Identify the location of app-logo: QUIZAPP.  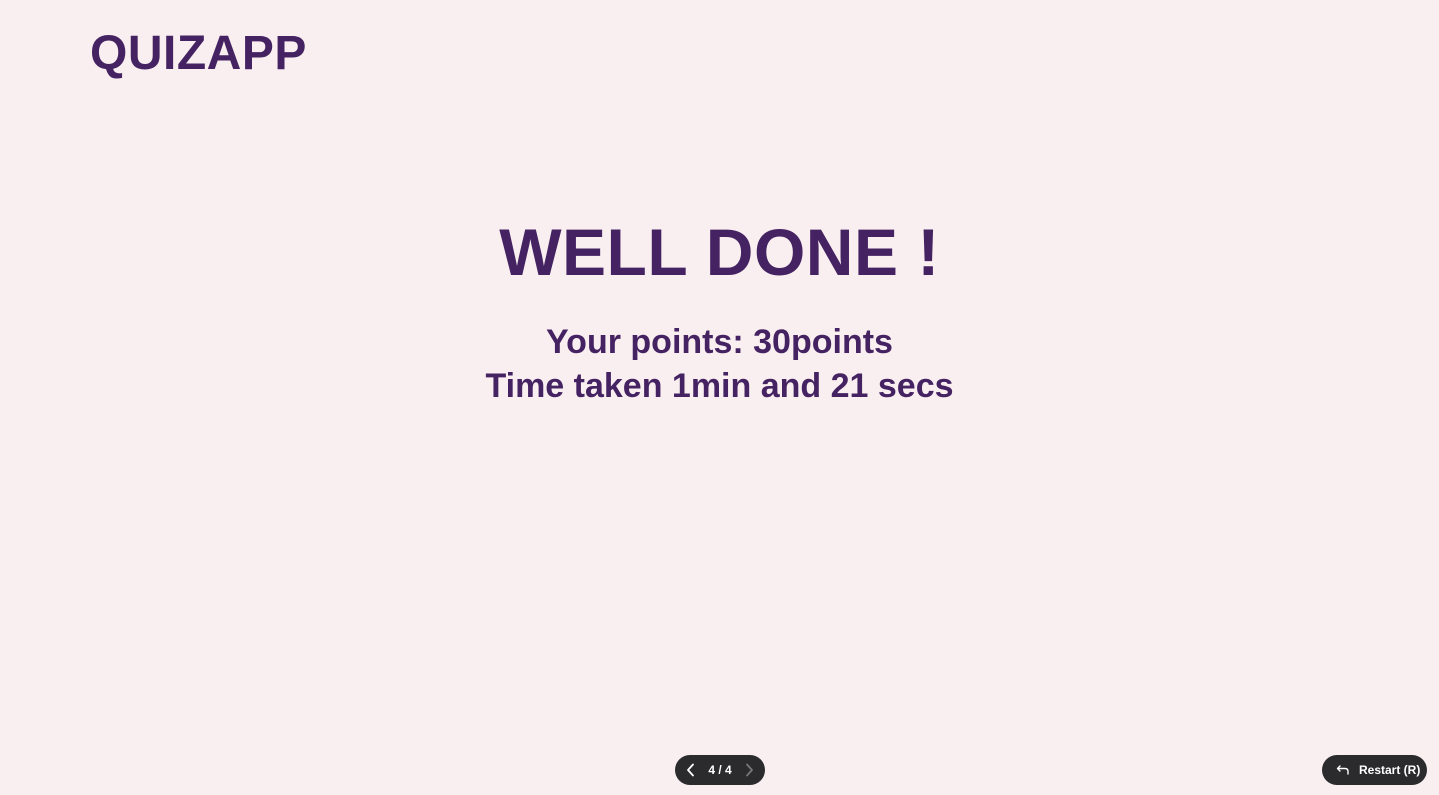
(198, 53).